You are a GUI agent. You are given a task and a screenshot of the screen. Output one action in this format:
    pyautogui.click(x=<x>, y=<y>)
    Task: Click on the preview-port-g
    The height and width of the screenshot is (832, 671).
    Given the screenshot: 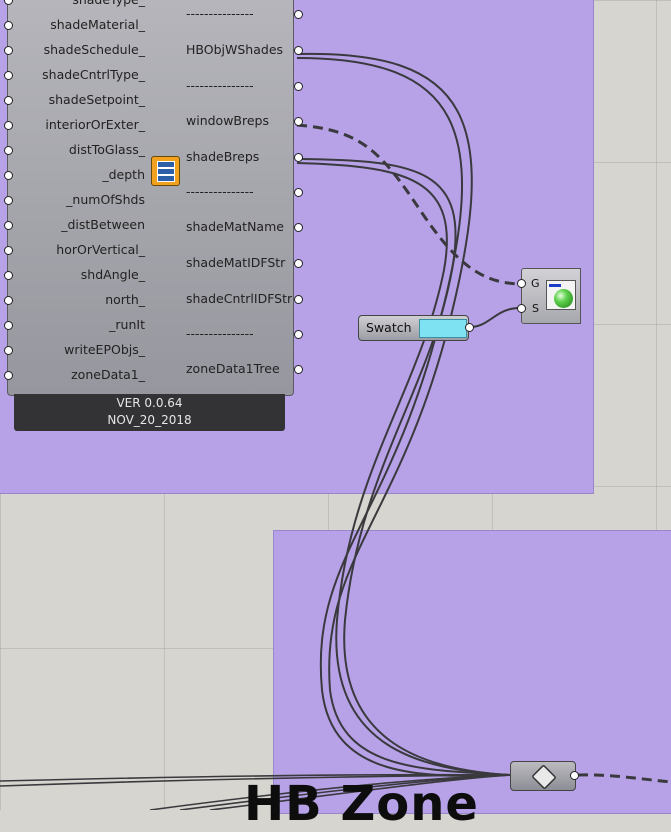 What is the action you would take?
    pyautogui.click(x=521, y=283)
    